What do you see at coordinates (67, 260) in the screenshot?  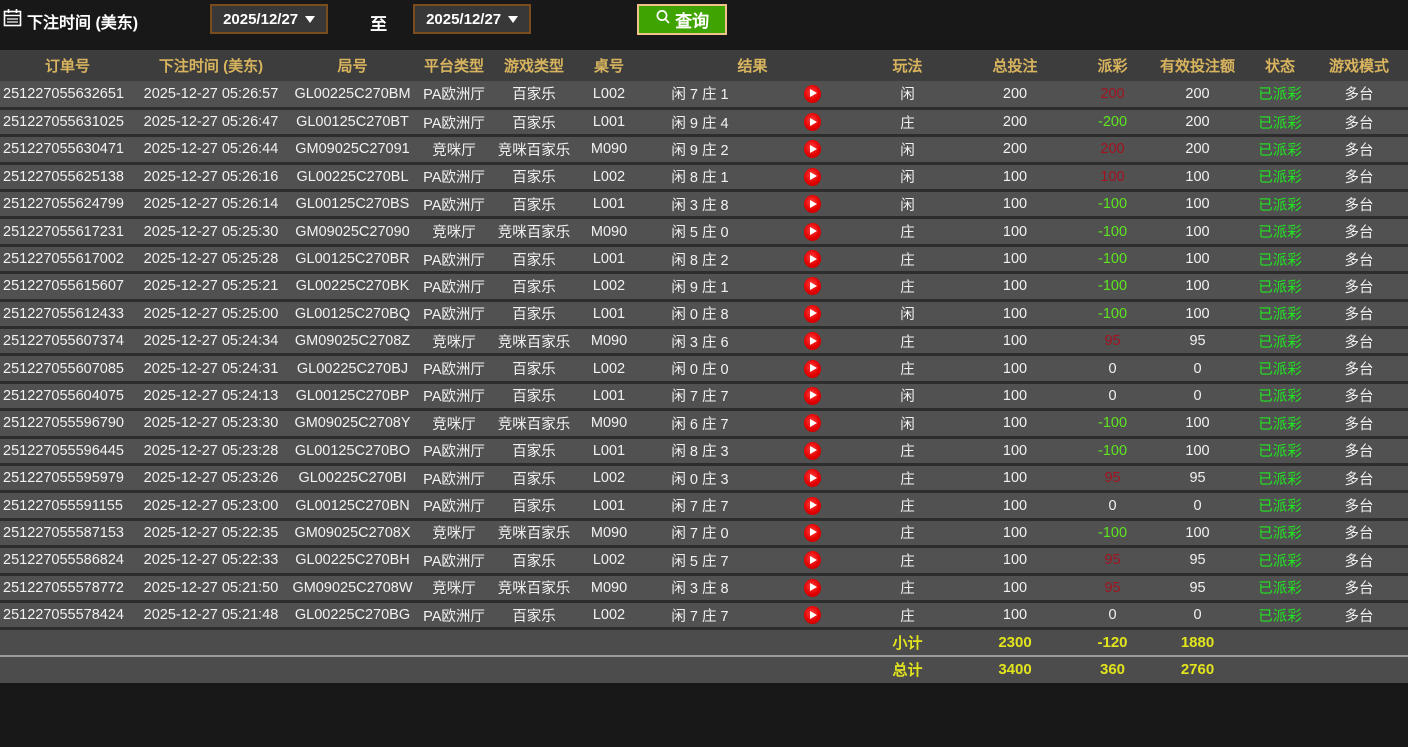 I see `order-id-cell: 251227055617002` at bounding box center [67, 260].